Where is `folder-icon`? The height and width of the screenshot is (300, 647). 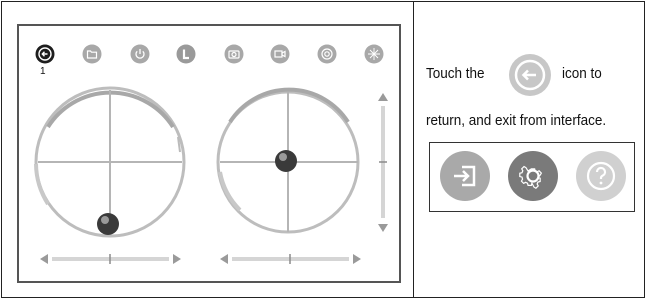
folder-icon is located at coordinates (92, 54).